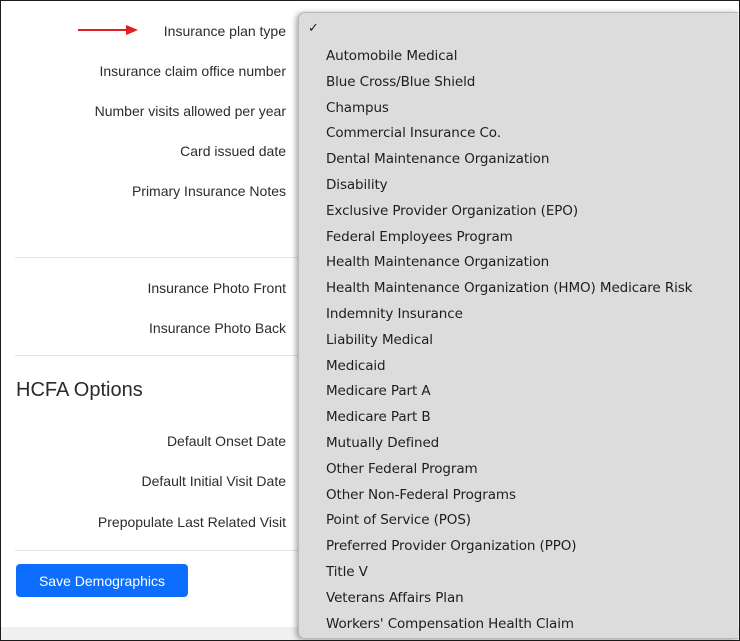 The image size is (740, 641). I want to click on dropdown-option: Preferred Provider Organization (PPO), so click(495, 547).